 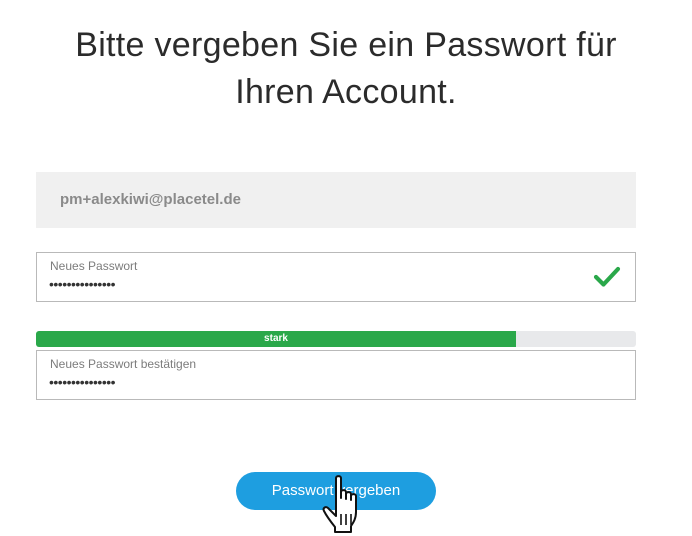 I want to click on page-title-line-1: Bitte vergeben Sie ein Passwort für, so click(x=346, y=45).